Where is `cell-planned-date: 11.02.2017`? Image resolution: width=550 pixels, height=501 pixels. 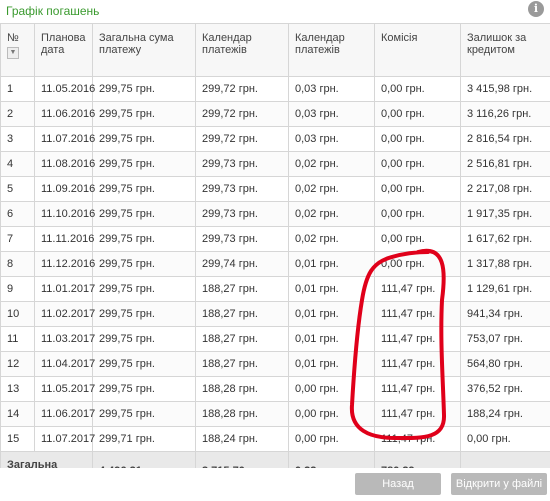
cell-planned-date: 11.02.2017 is located at coordinates (64, 314).